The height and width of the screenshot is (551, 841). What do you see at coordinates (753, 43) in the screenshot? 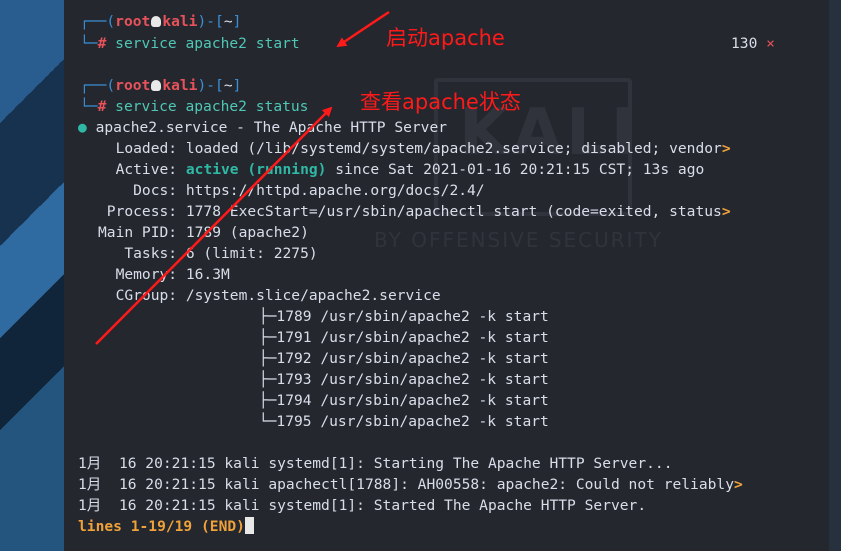
I see `exit-code: 130 ×` at bounding box center [753, 43].